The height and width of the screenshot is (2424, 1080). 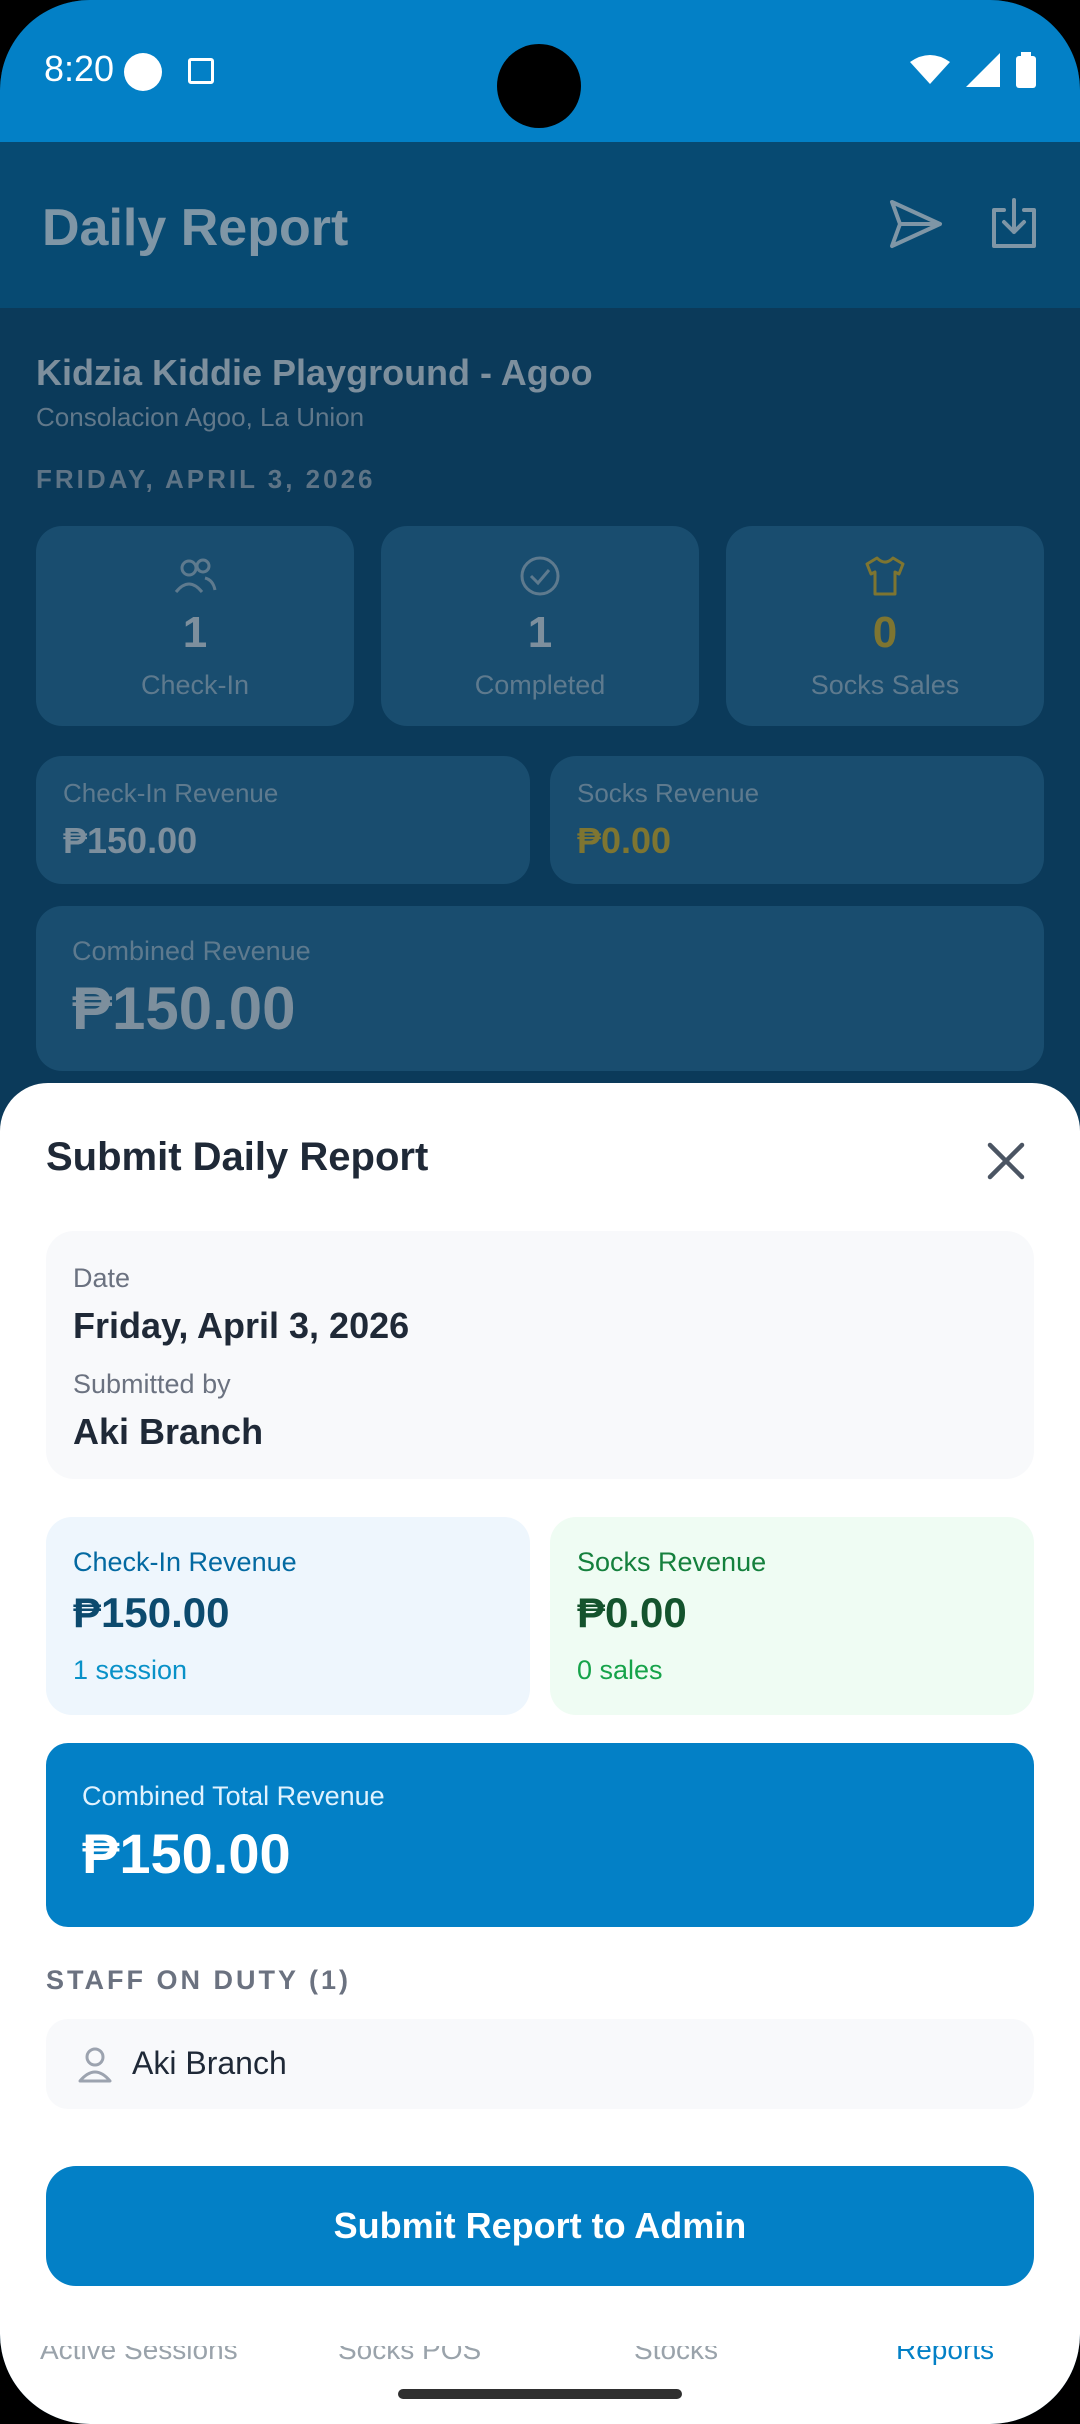 I want to click on revenue-label: Check-In Revenue, so click(x=171, y=793).